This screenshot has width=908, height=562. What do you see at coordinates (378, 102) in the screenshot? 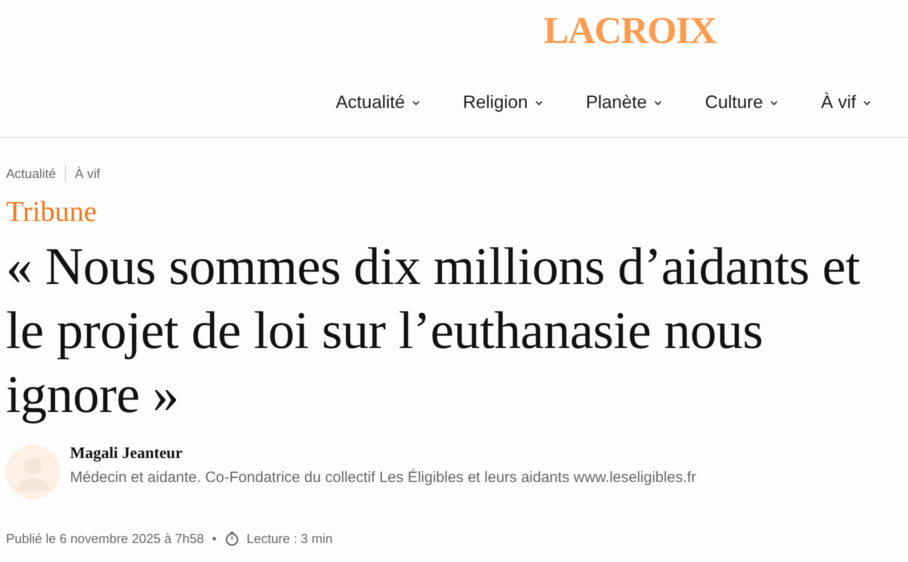
I see `nav-item: Actualité` at bounding box center [378, 102].